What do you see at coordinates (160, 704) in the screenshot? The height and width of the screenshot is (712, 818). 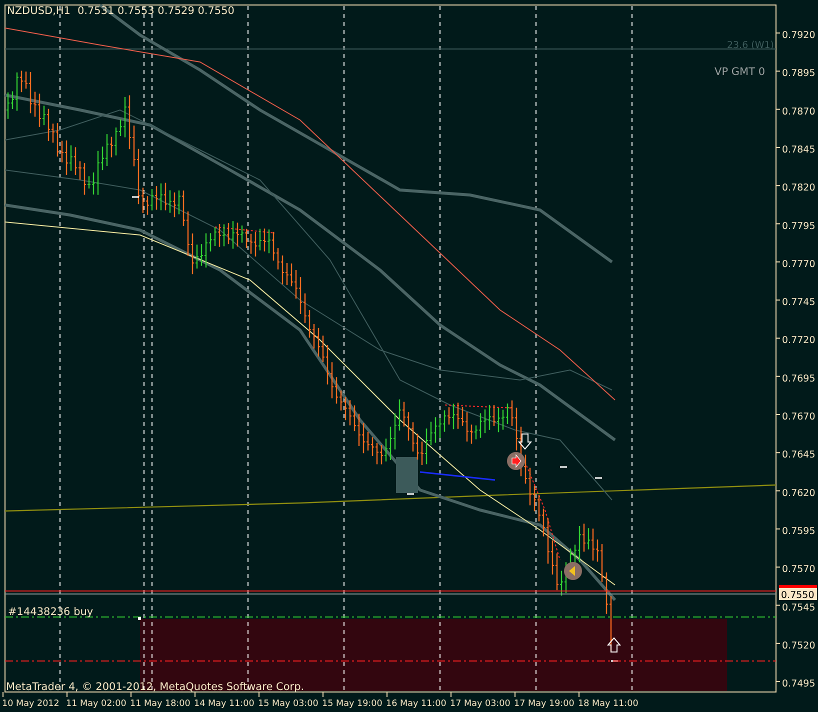 I see `time-label: 11 May 18:00` at bounding box center [160, 704].